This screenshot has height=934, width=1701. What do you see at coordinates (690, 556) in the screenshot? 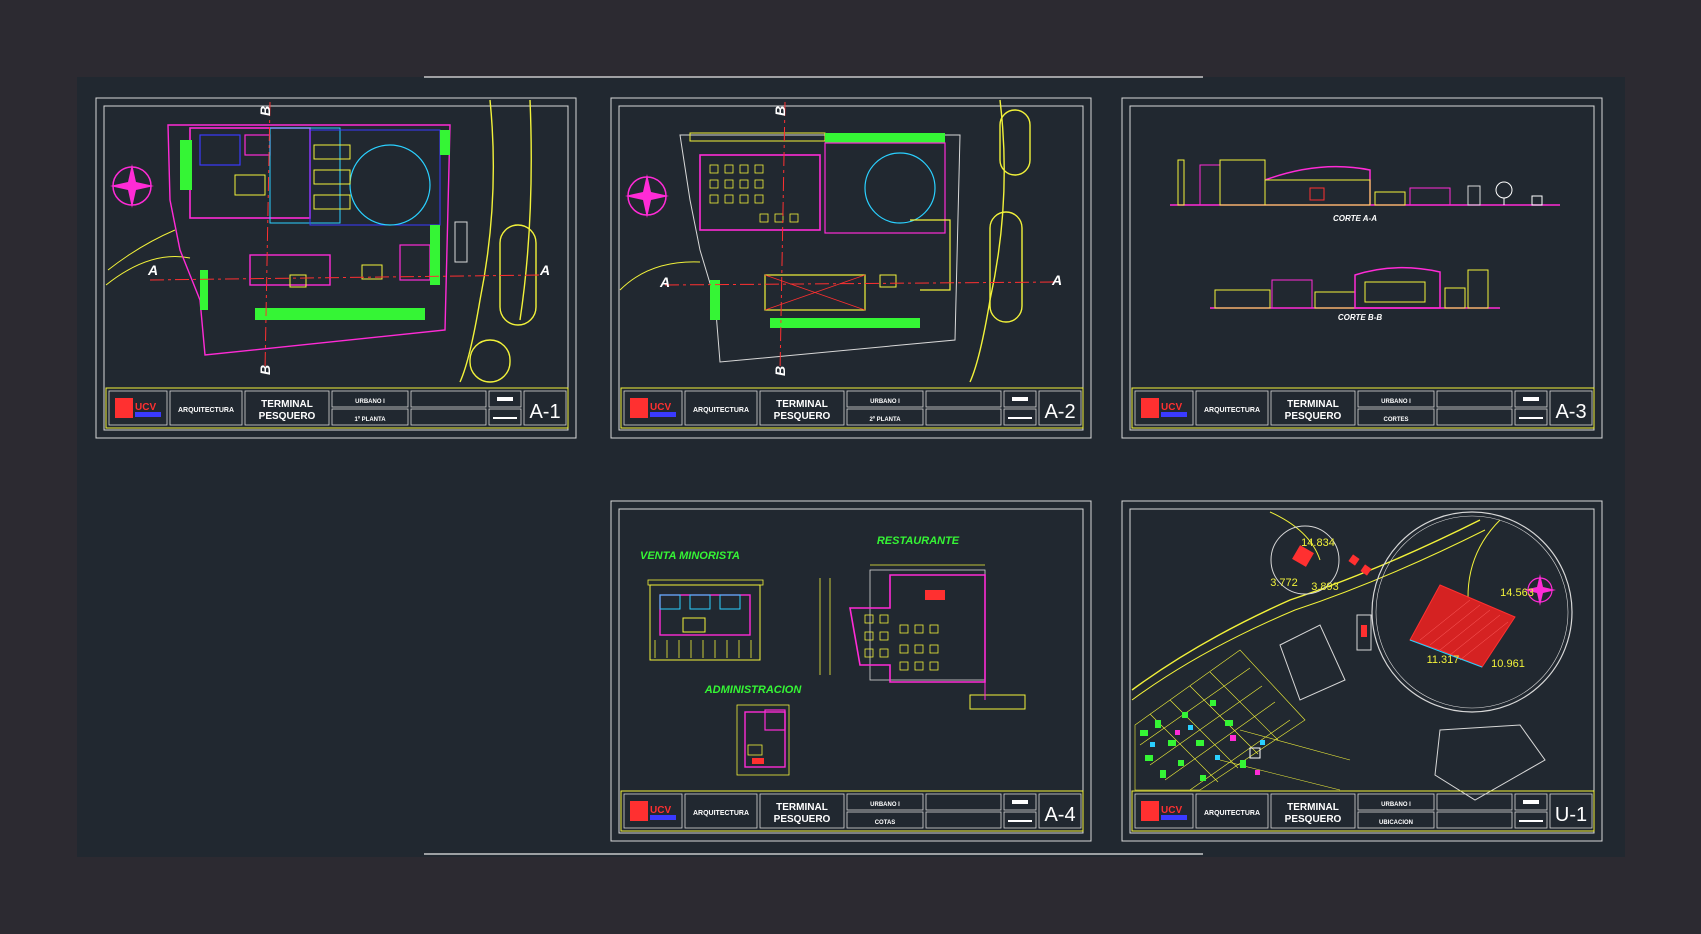
I see `label-venta-minorista: VENTA MINORISTA` at bounding box center [690, 556].